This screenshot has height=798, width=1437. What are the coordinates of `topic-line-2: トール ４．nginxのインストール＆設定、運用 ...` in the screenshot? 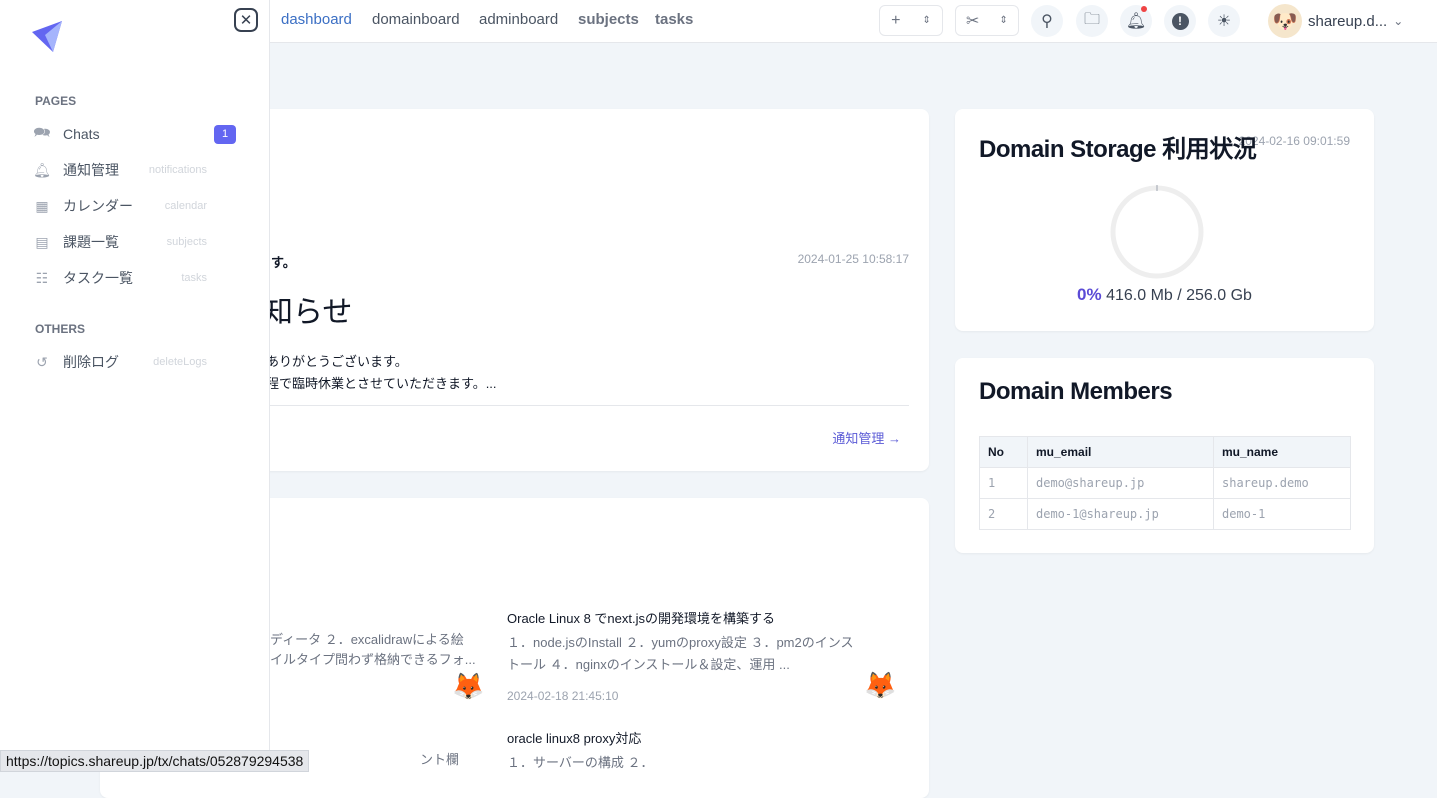 It's located at (648, 664).